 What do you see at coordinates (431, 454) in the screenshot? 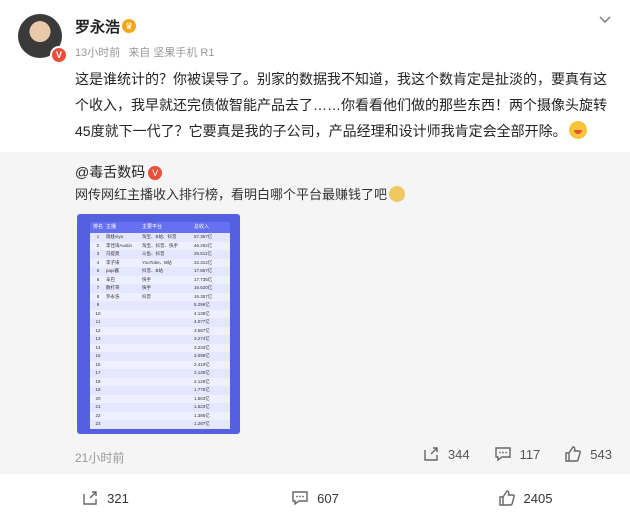
I see `share-icon` at bounding box center [431, 454].